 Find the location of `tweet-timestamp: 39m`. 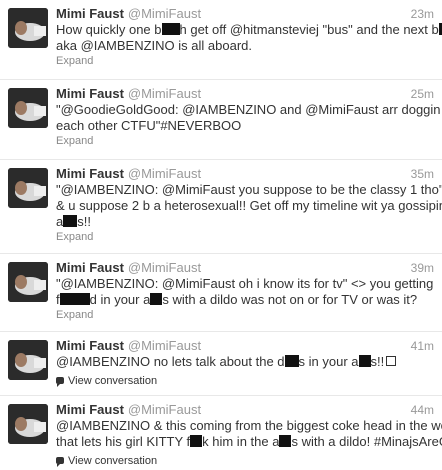

tweet-timestamp: 39m is located at coordinates (422, 268).